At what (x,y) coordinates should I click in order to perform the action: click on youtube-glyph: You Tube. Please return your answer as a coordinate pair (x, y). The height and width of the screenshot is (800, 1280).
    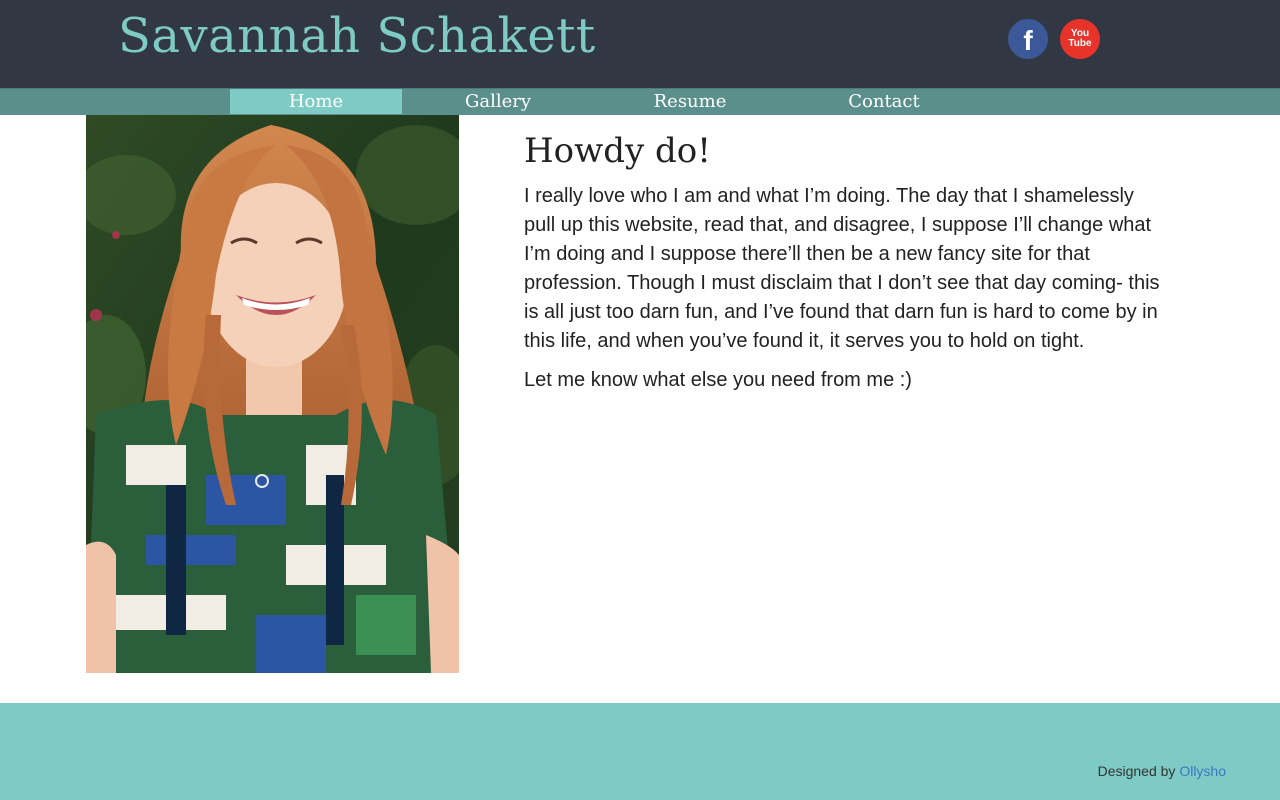
    Looking at the image, I should click on (1080, 38).